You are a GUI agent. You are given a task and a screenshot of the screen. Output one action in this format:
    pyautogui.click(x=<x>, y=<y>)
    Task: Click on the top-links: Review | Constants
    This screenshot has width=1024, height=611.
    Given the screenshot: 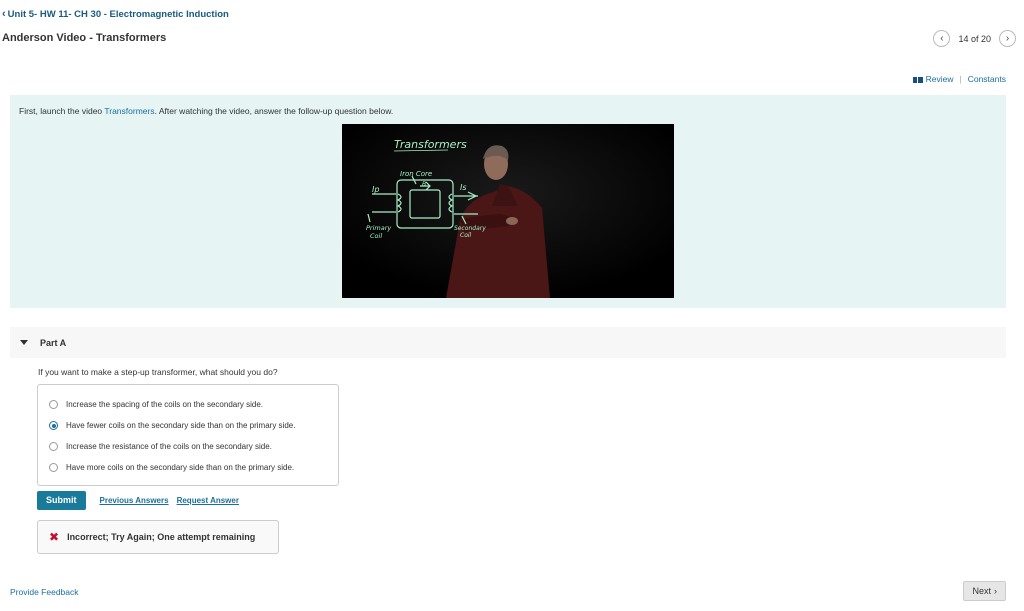 What is the action you would take?
    pyautogui.click(x=959, y=79)
    